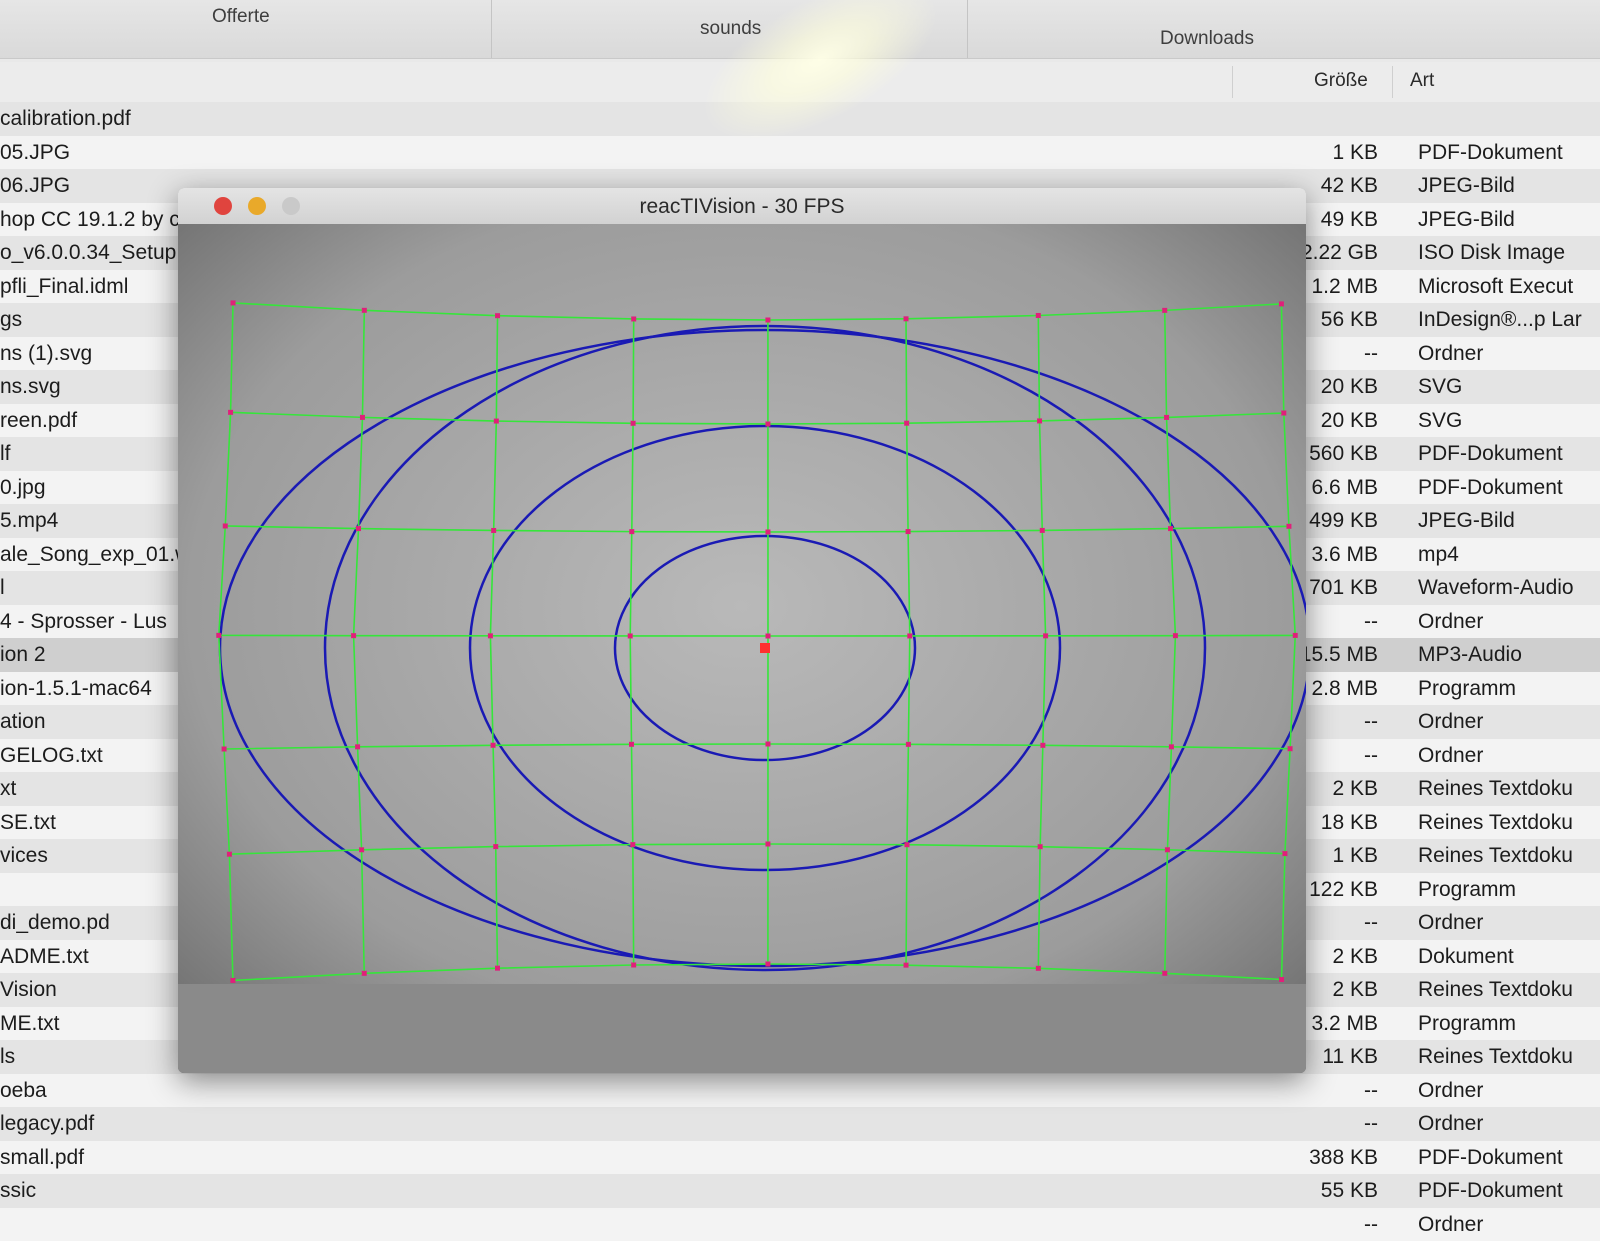 The image size is (1600, 1241). I want to click on file-name: ion-1.5.1-mac64, so click(76, 689).